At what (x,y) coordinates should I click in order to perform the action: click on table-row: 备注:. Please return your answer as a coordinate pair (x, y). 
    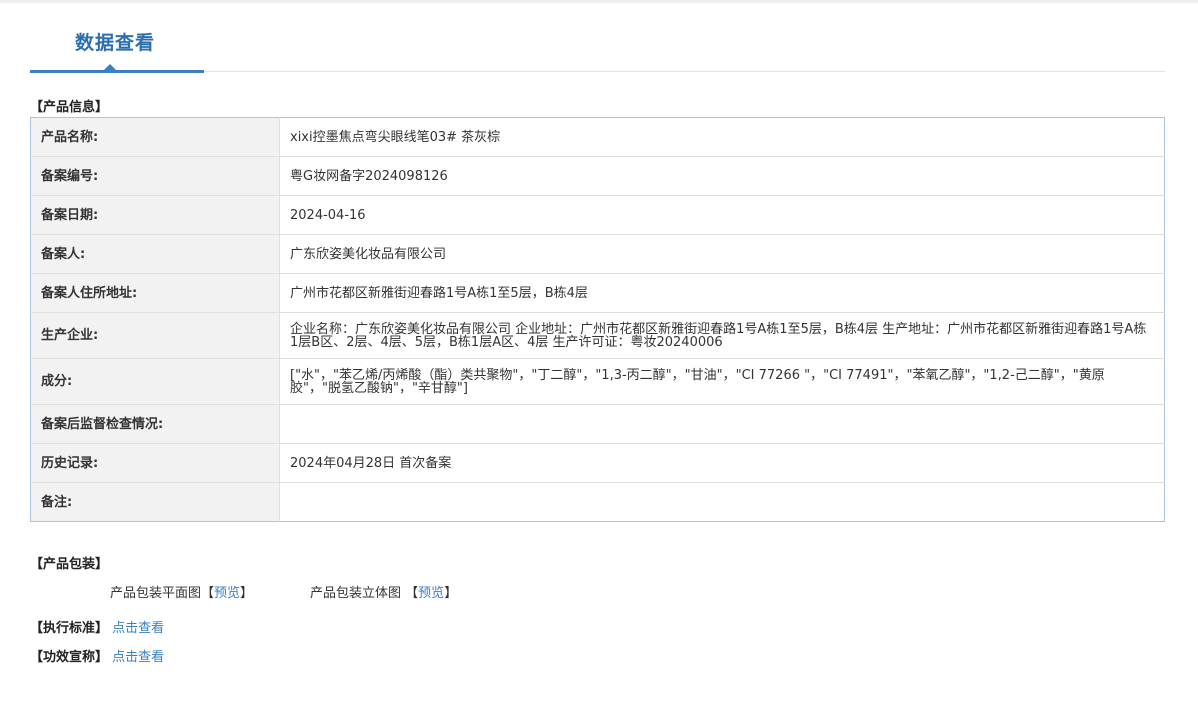
    Looking at the image, I should click on (597, 502).